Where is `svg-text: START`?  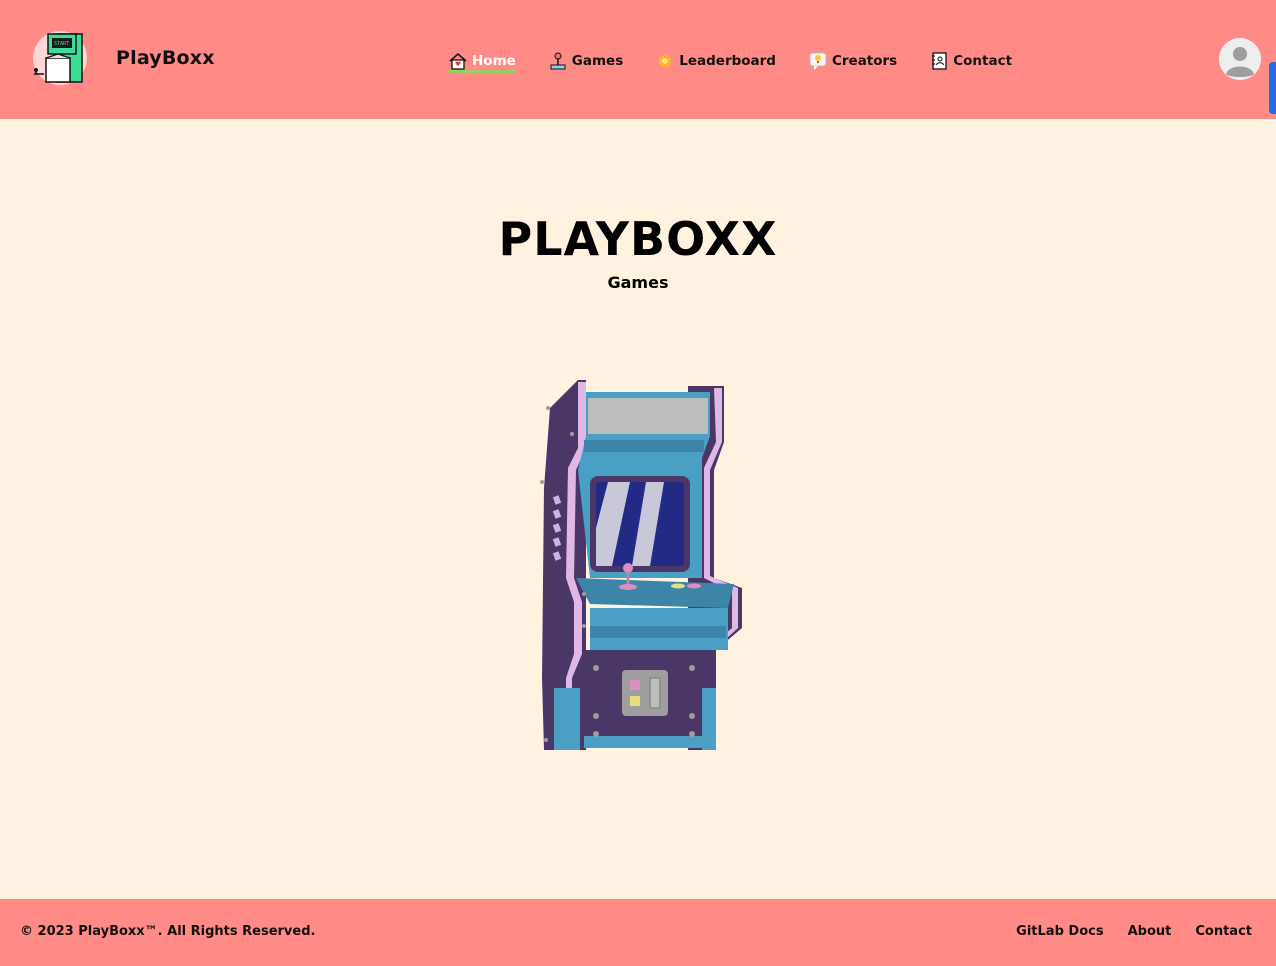 svg-text: START is located at coordinates (61, 44).